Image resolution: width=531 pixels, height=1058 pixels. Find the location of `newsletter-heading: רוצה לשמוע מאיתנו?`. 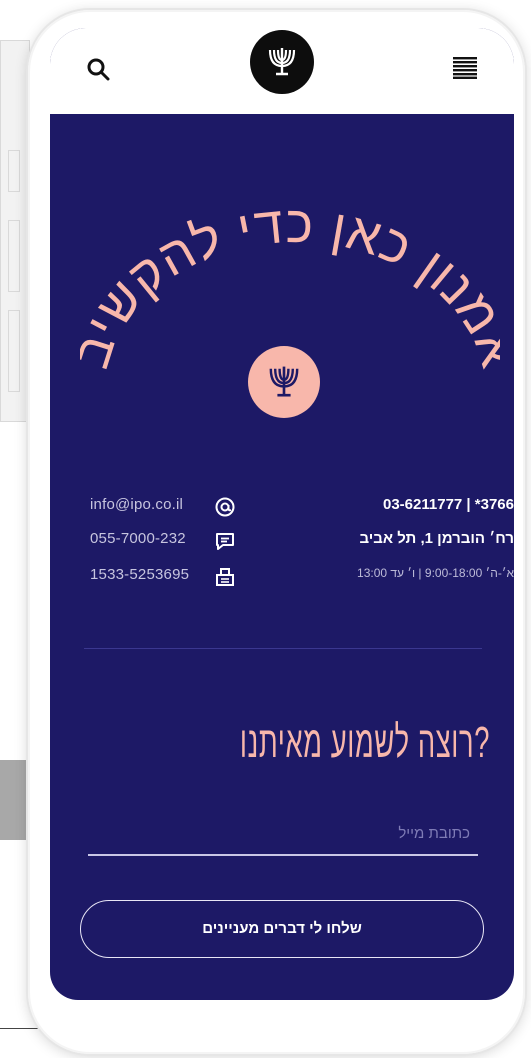

newsletter-heading: רוצה לשמוע מאיתנו? is located at coordinates (364, 742).